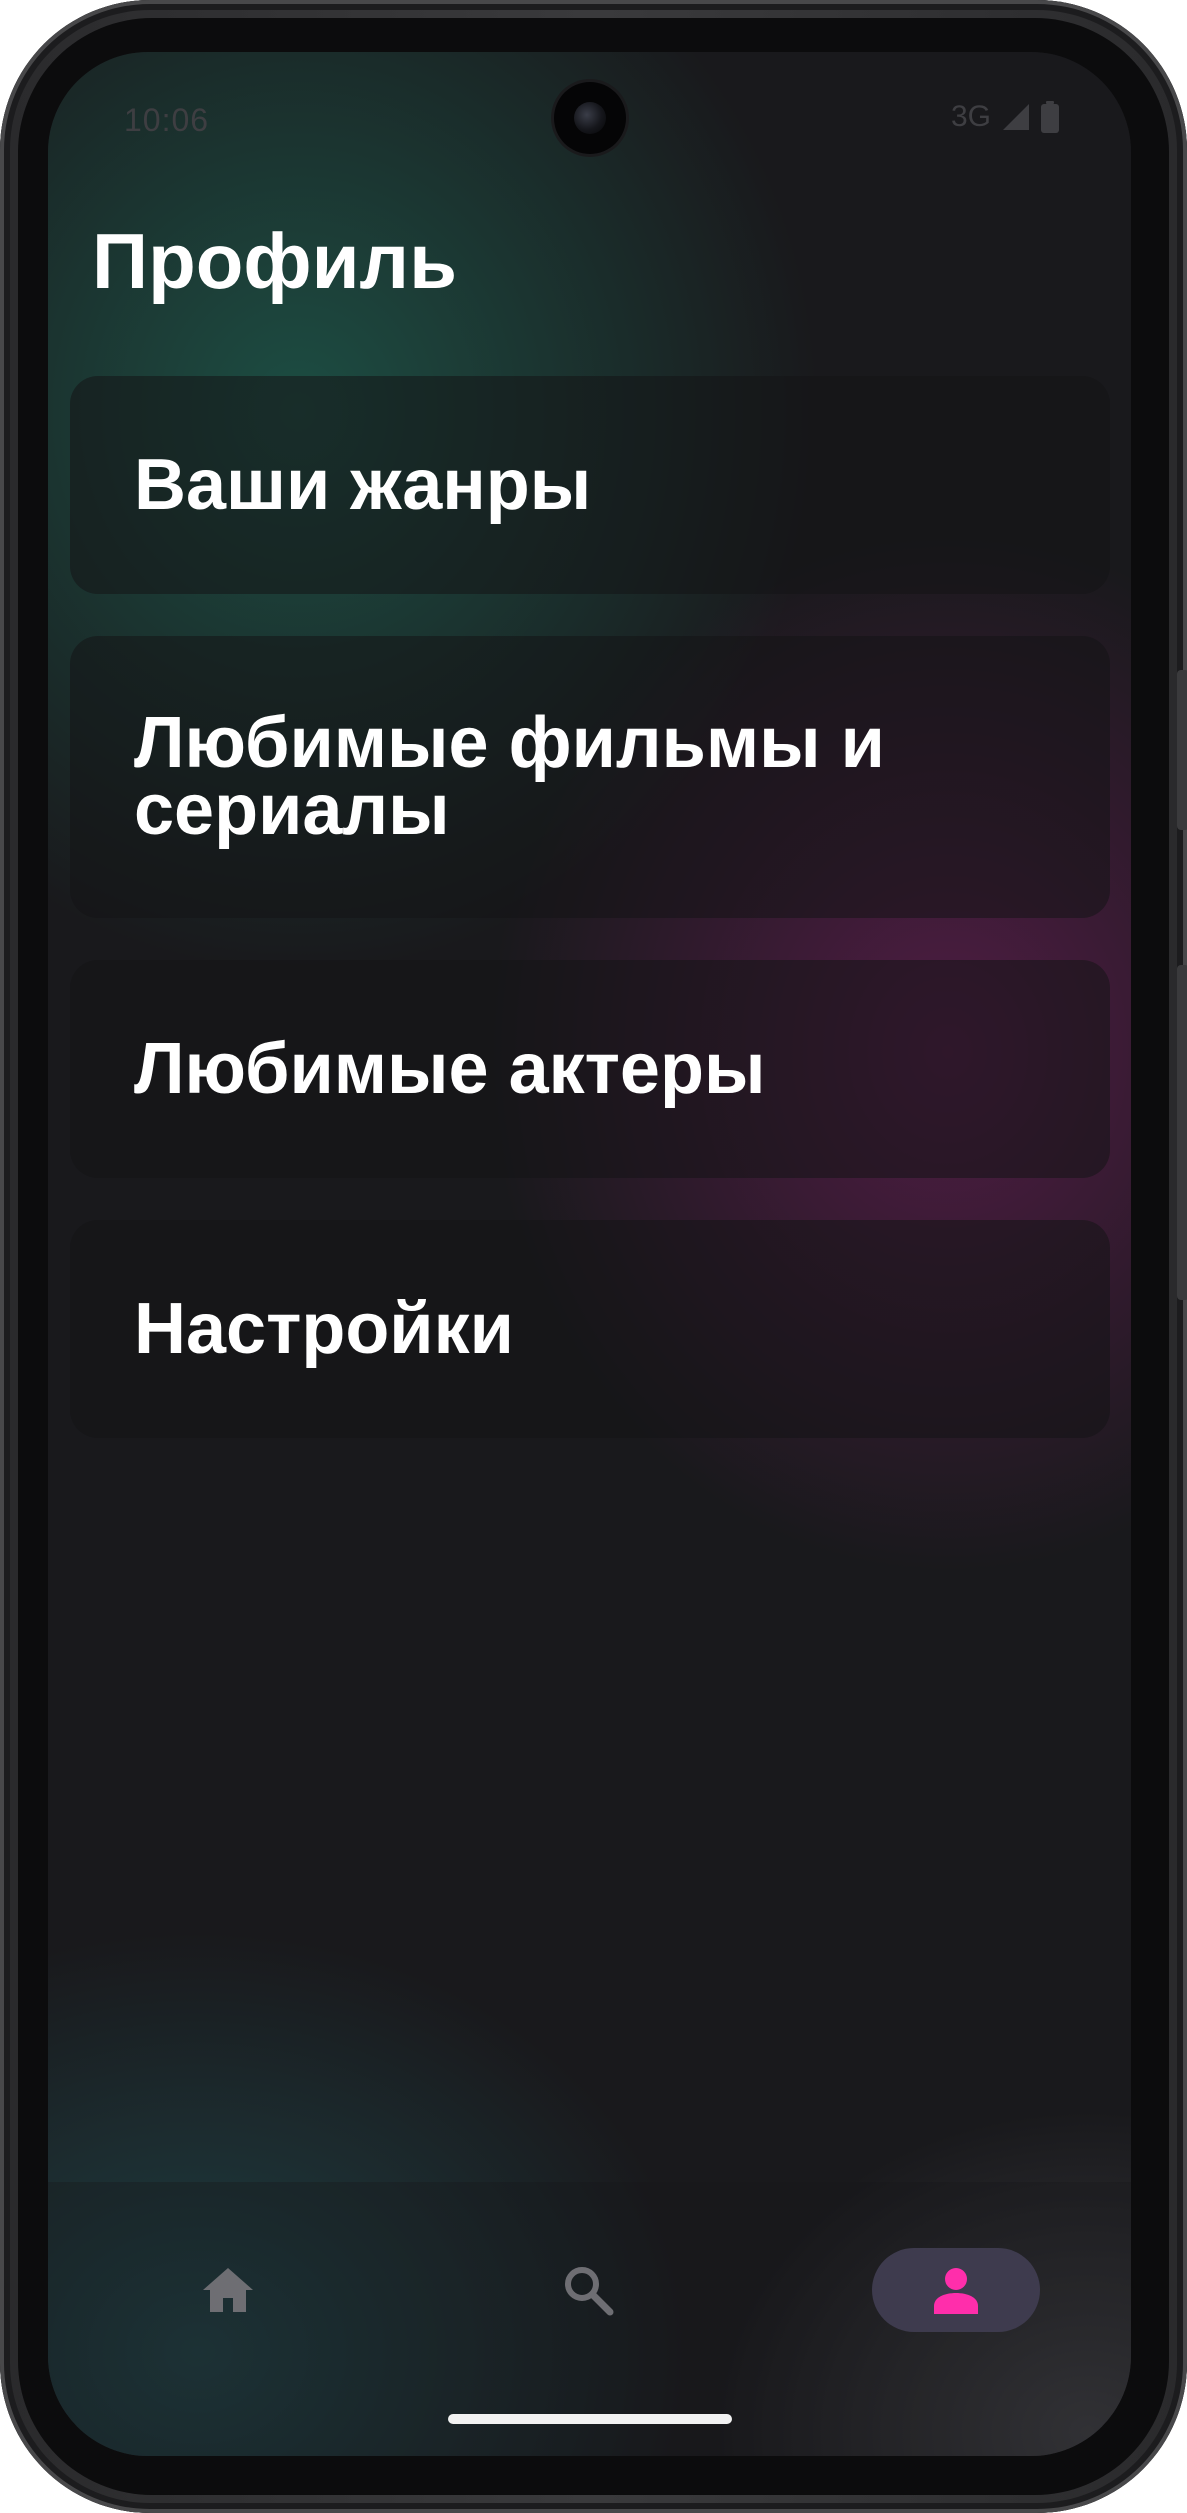 Image resolution: width=1187 pixels, height=2513 pixels. I want to click on status-time: 10:06, so click(167, 120).